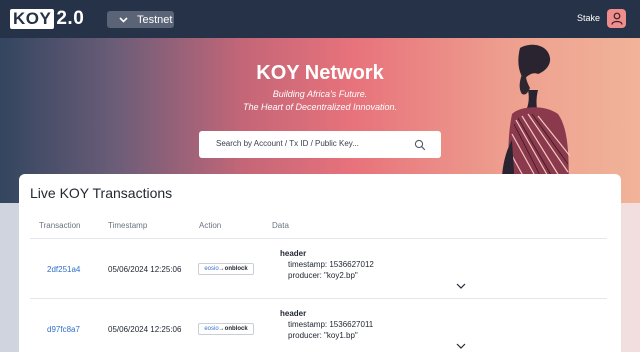  Describe the element at coordinates (420, 145) in the screenshot. I see `search-icon` at that location.